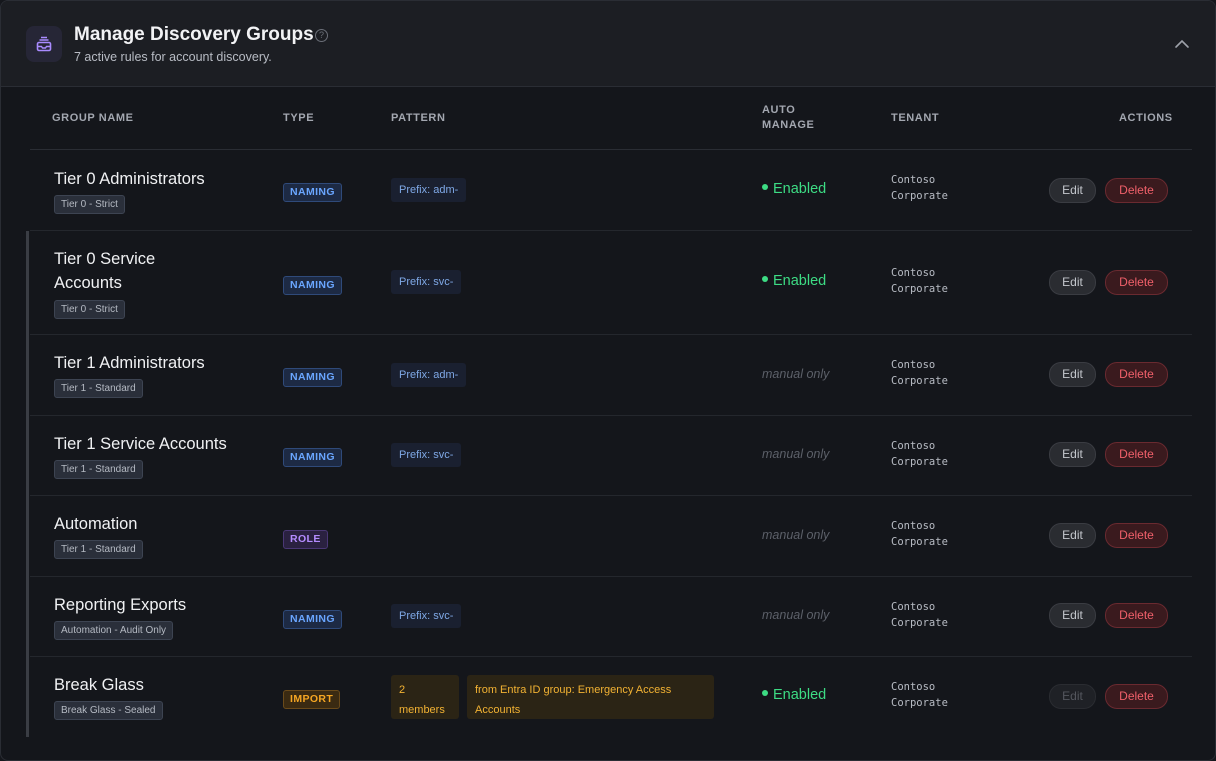 The image size is (1216, 761). What do you see at coordinates (1146, 118) in the screenshot?
I see `column-header-actions: ACTIONS` at bounding box center [1146, 118].